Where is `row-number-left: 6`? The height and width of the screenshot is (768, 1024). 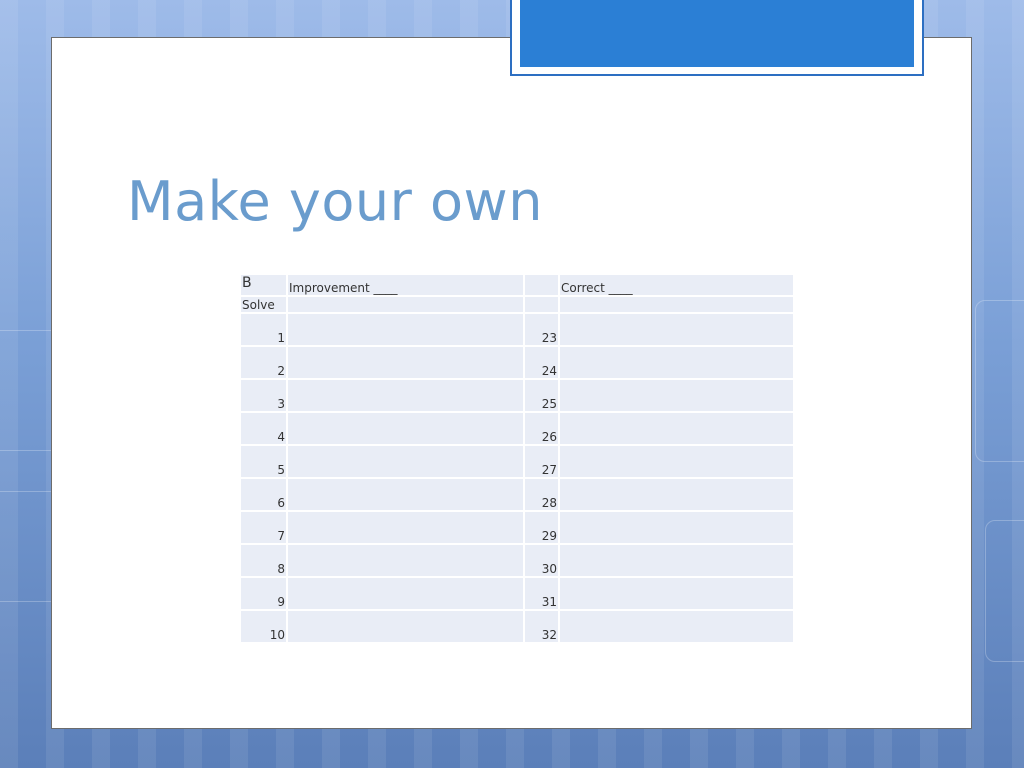
row-number-left: 6 is located at coordinates (263, 494).